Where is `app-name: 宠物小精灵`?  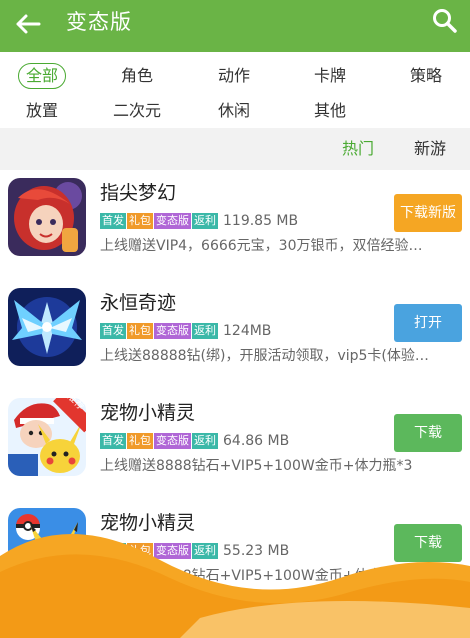 app-name: 宠物小精灵 is located at coordinates (148, 413).